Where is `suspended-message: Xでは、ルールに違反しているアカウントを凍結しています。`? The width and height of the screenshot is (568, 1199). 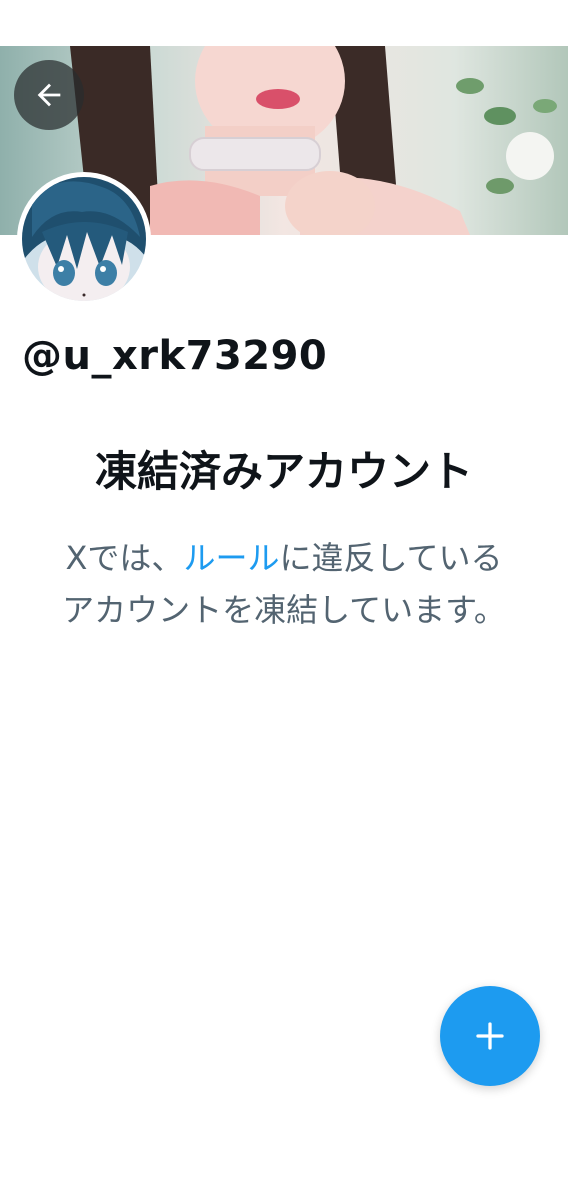 suspended-message: Xでは、ルールに違反しているアカウントを凍結しています。 is located at coordinates (284, 584).